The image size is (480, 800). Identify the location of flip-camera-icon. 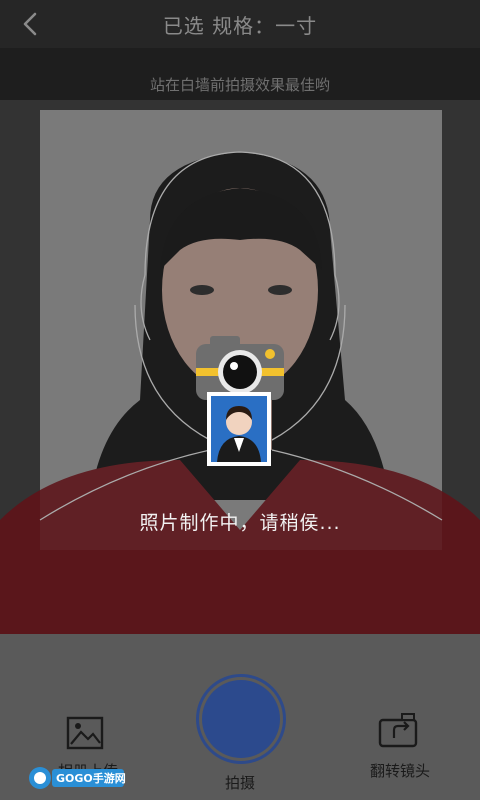
(398, 730).